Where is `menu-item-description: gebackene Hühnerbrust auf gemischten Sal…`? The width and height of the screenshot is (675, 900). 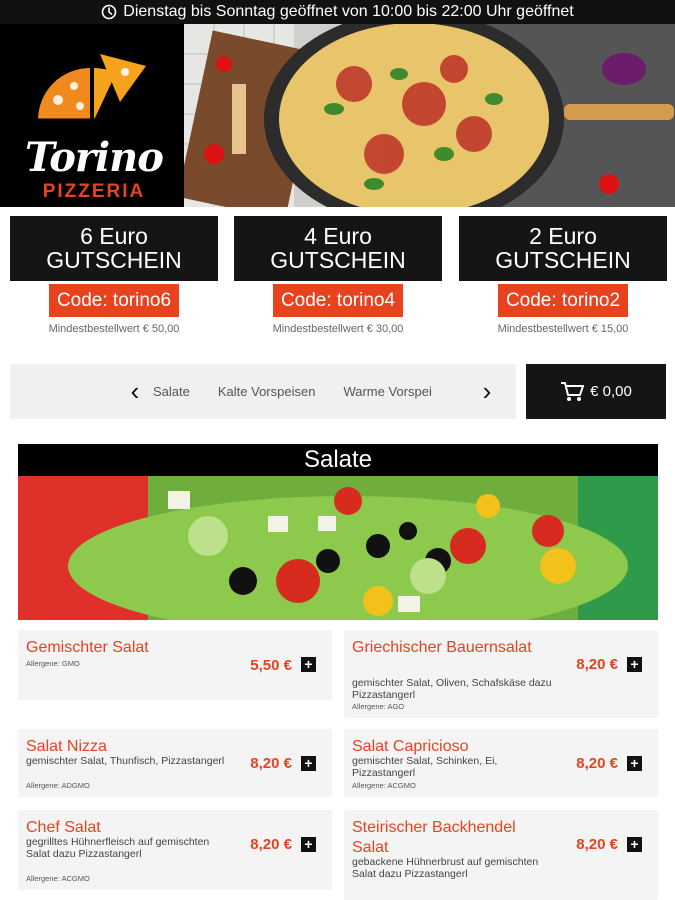
menu-item-description: gebackene Hühnerbrust auf gemischten Sal… is located at coordinates (445, 868).